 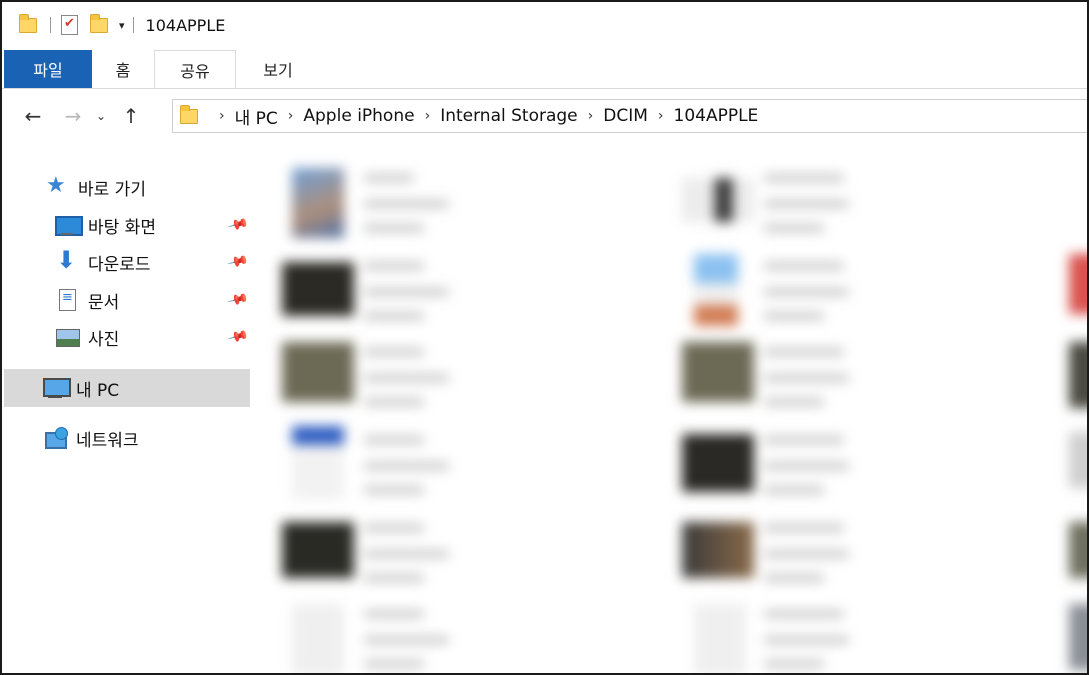 I want to click on sidebar-item-desktop: 바탕 화면 📌, so click(x=127, y=225).